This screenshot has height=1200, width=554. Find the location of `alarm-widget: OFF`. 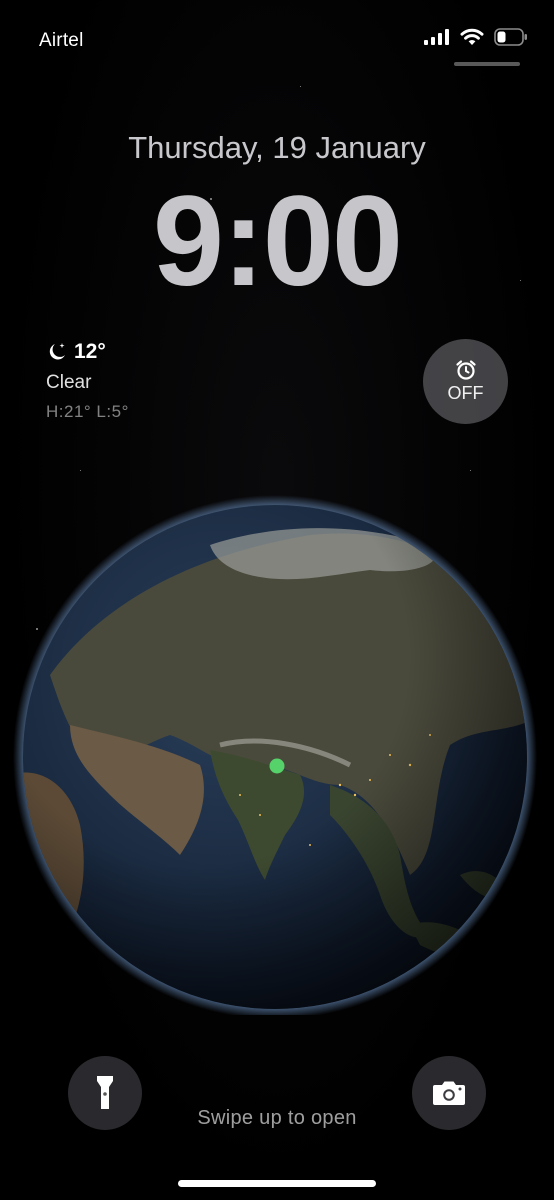

alarm-widget: OFF is located at coordinates (465, 381).